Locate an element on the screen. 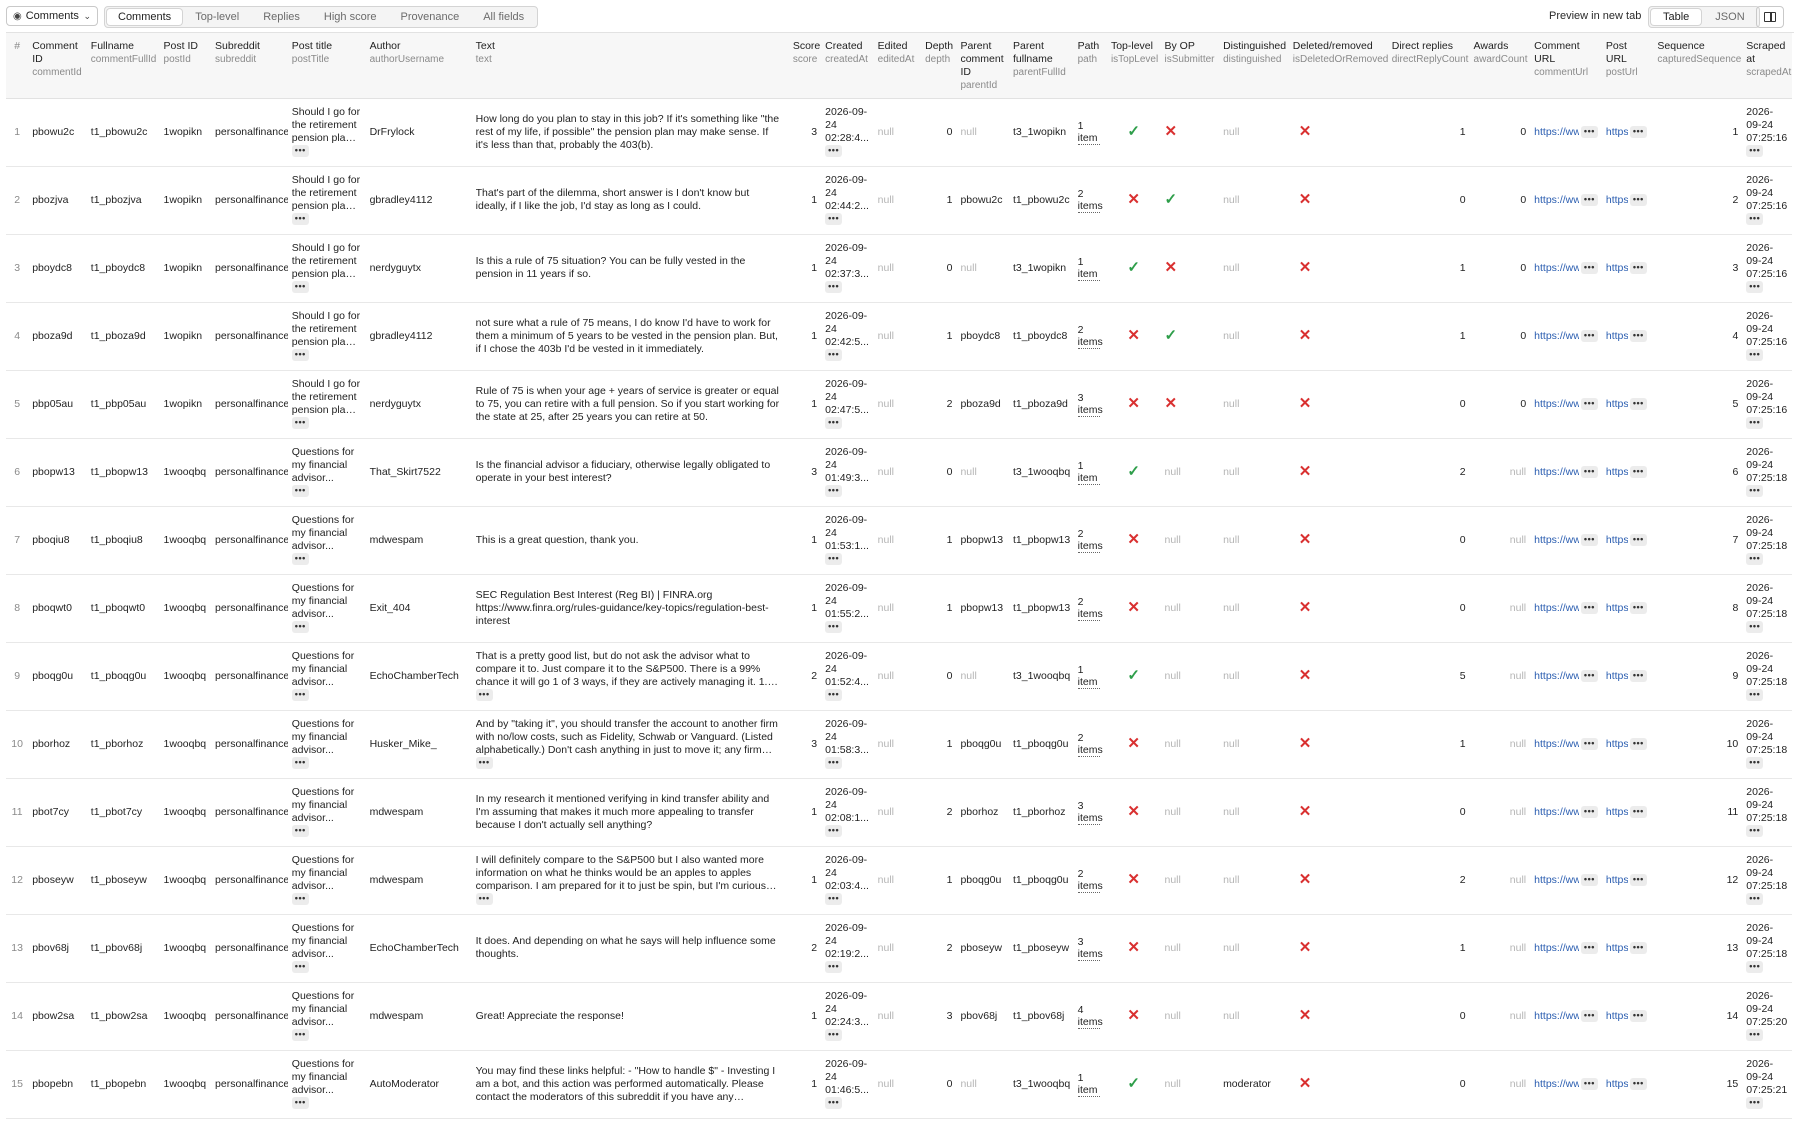 This screenshot has width=1800, height=1123. column-header: Subreddit subreddit is located at coordinates (249, 66).